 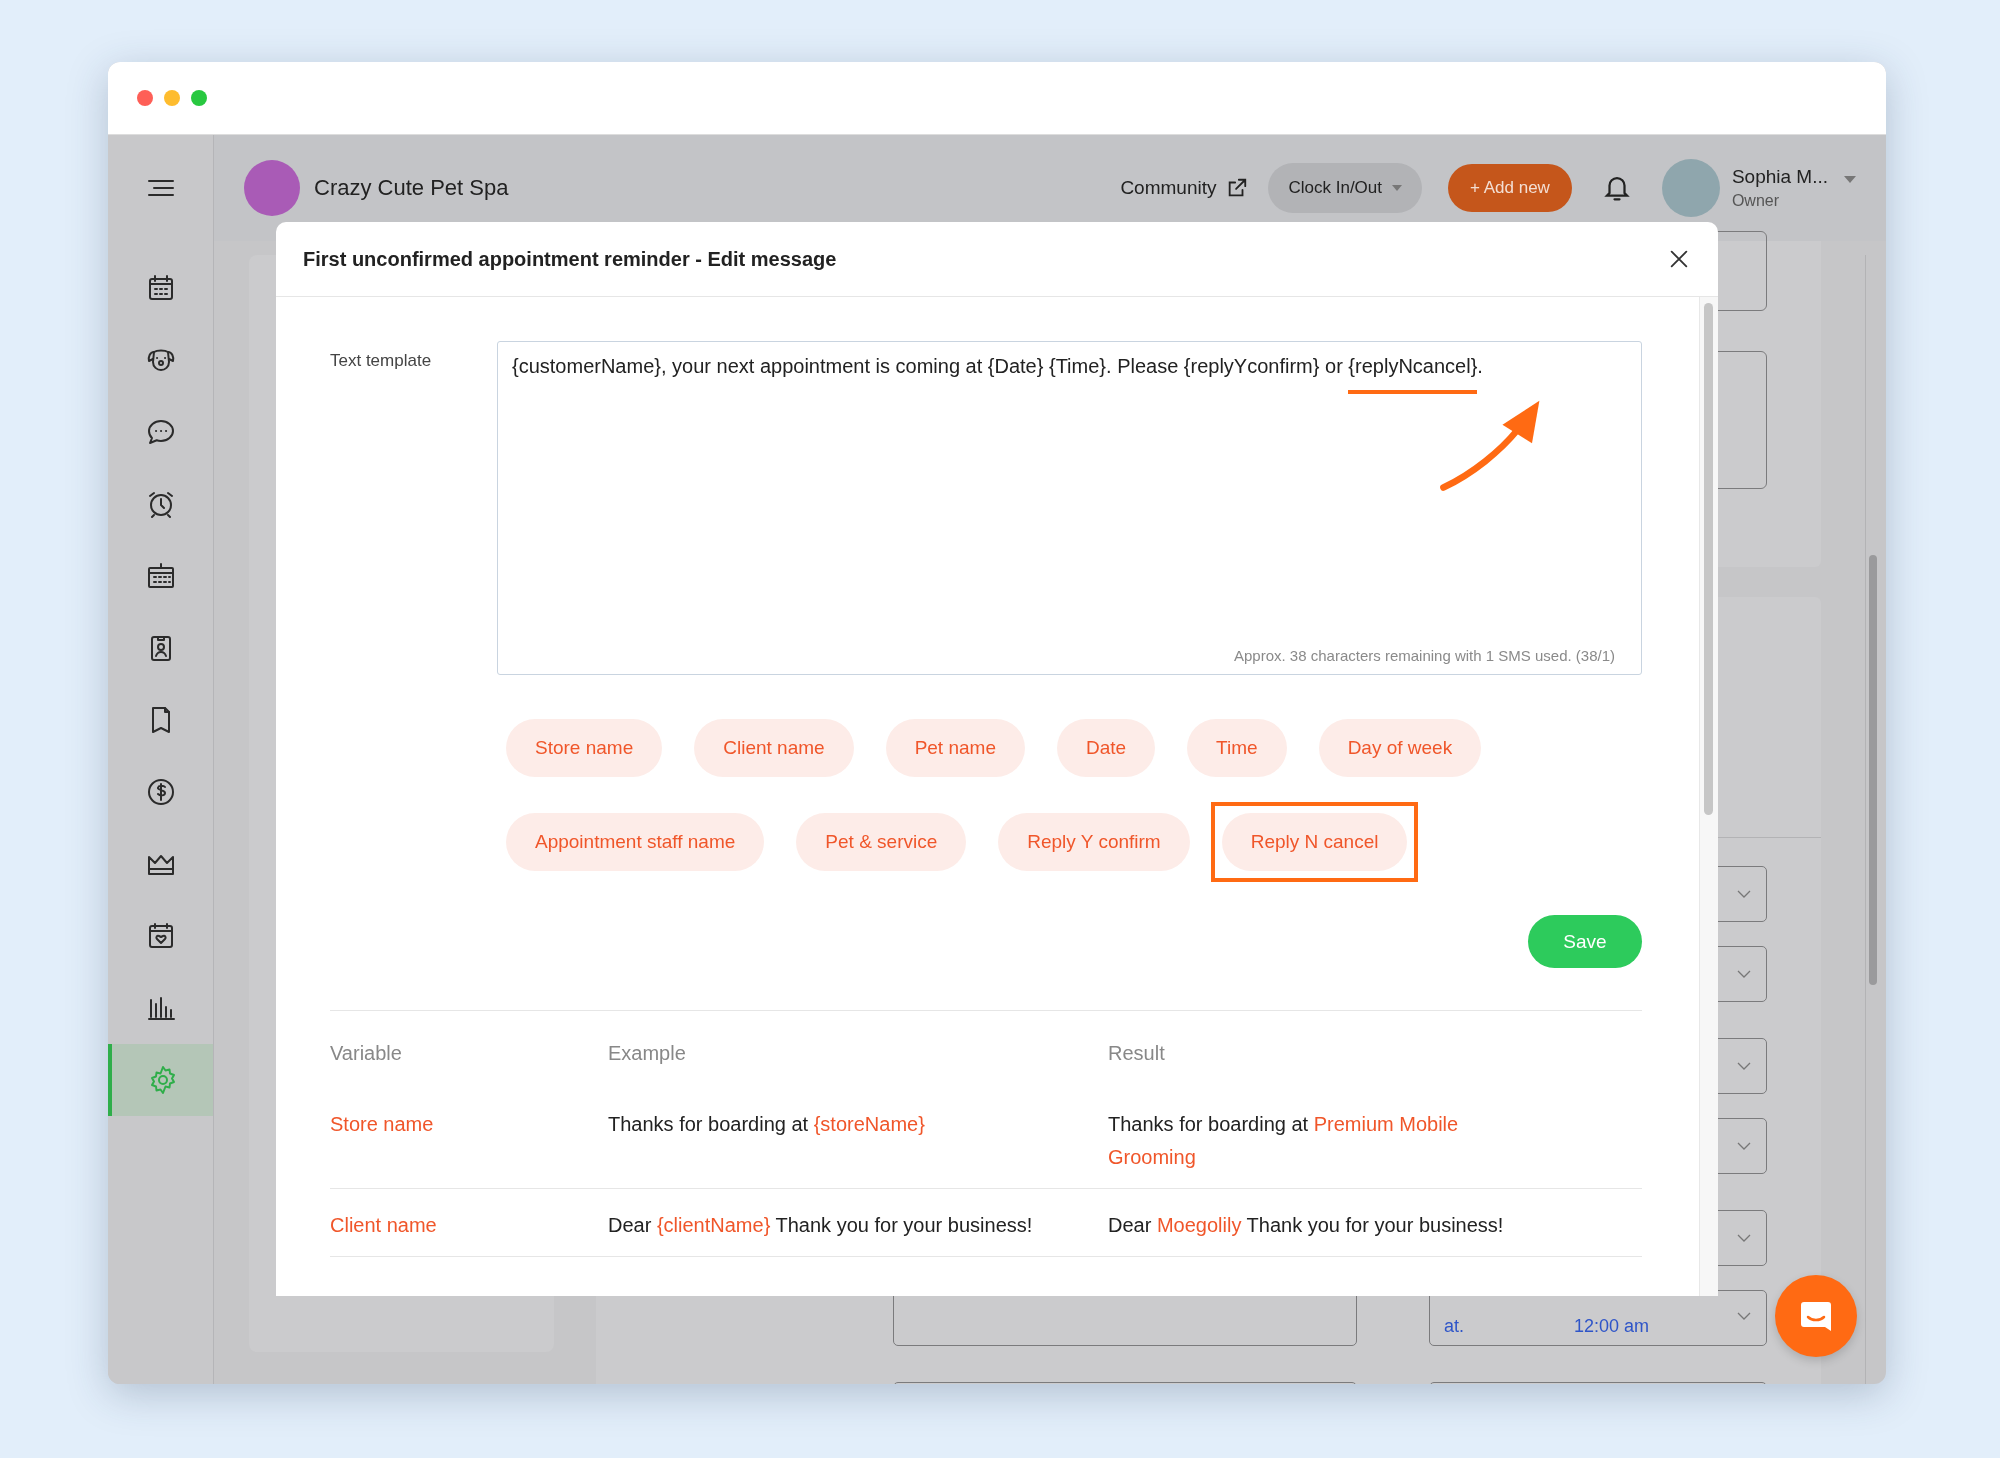 I want to click on save-button: Save, so click(x=1585, y=941).